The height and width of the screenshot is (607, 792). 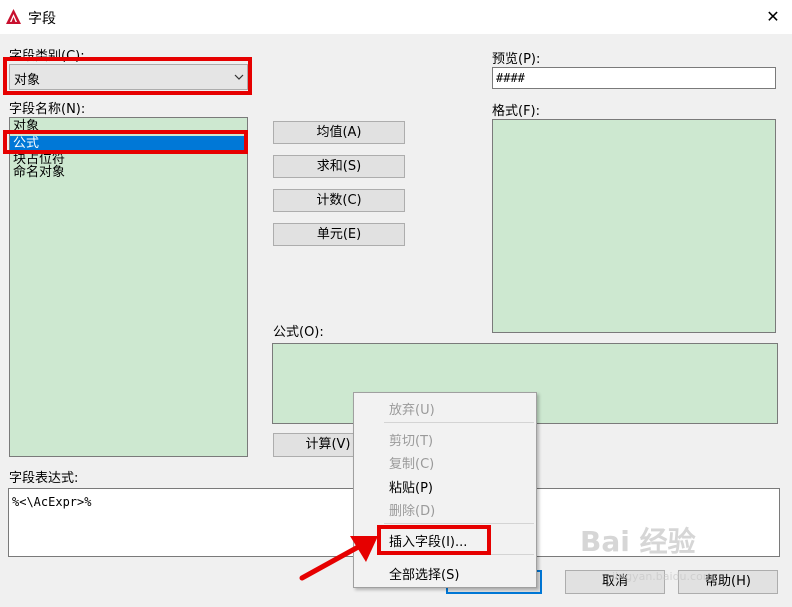 I want to click on list-item-selected: 公式, so click(x=128, y=143).